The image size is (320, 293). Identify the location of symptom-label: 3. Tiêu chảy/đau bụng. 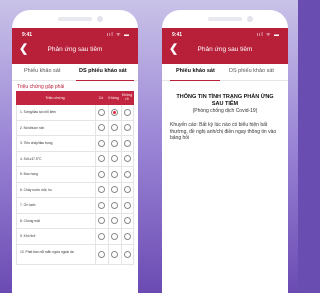
(36, 143).